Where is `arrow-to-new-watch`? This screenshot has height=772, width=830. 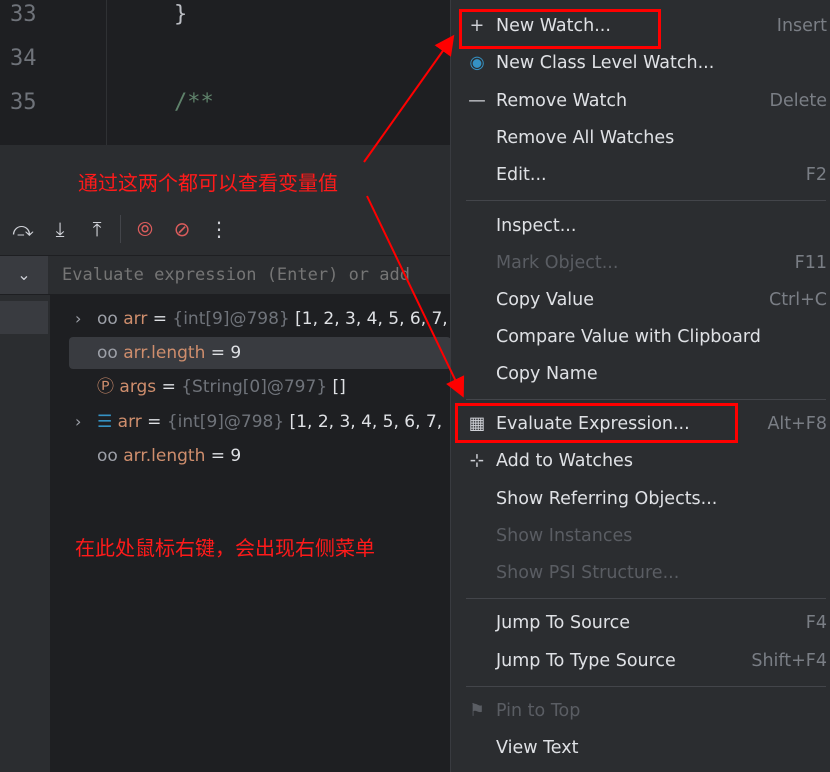
arrow-to-new-watch is located at coordinates (409, 98).